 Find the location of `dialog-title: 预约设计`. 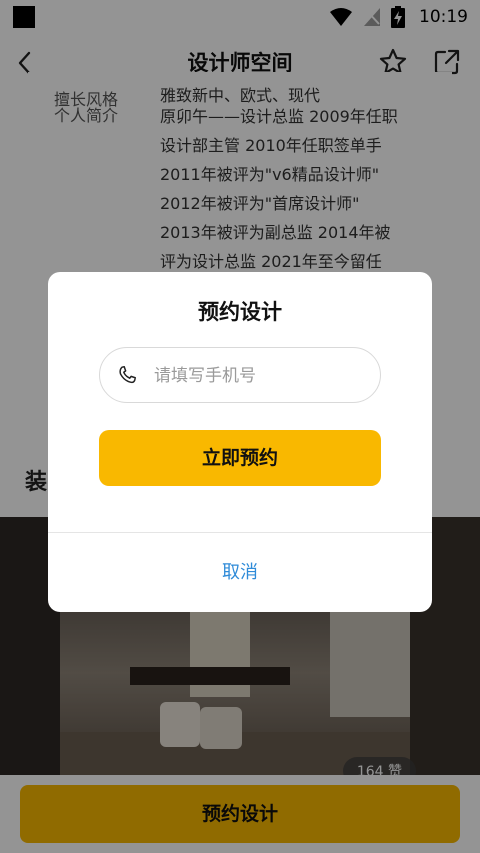

dialog-title: 预约设计 is located at coordinates (240, 312).